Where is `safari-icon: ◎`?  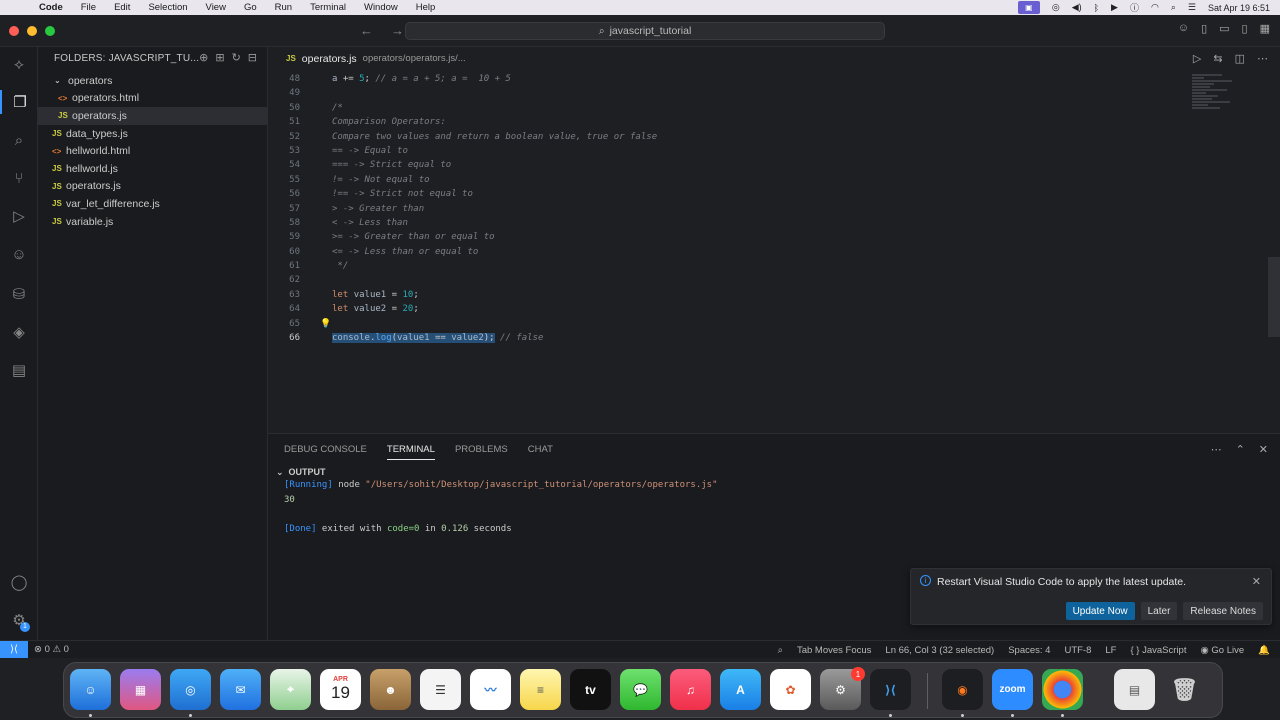 safari-icon: ◎ is located at coordinates (190, 689).